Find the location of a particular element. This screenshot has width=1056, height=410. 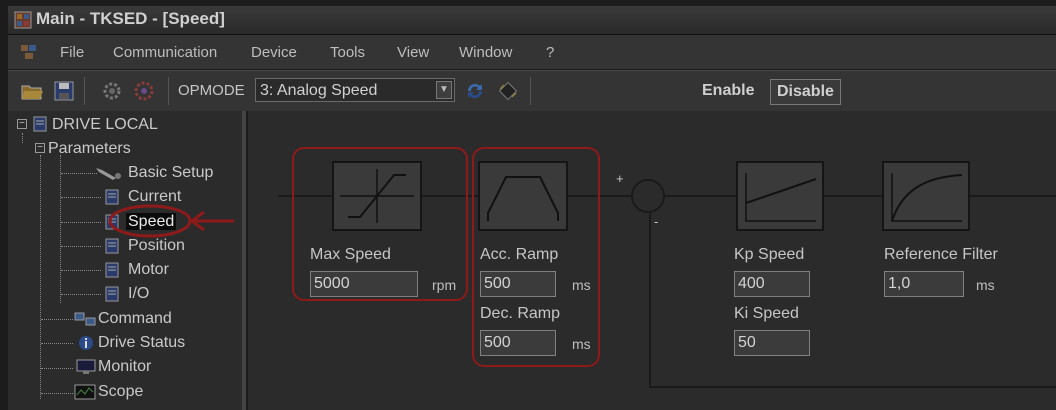

window-title: Main - TKSED - [Speed] is located at coordinates (130, 18).